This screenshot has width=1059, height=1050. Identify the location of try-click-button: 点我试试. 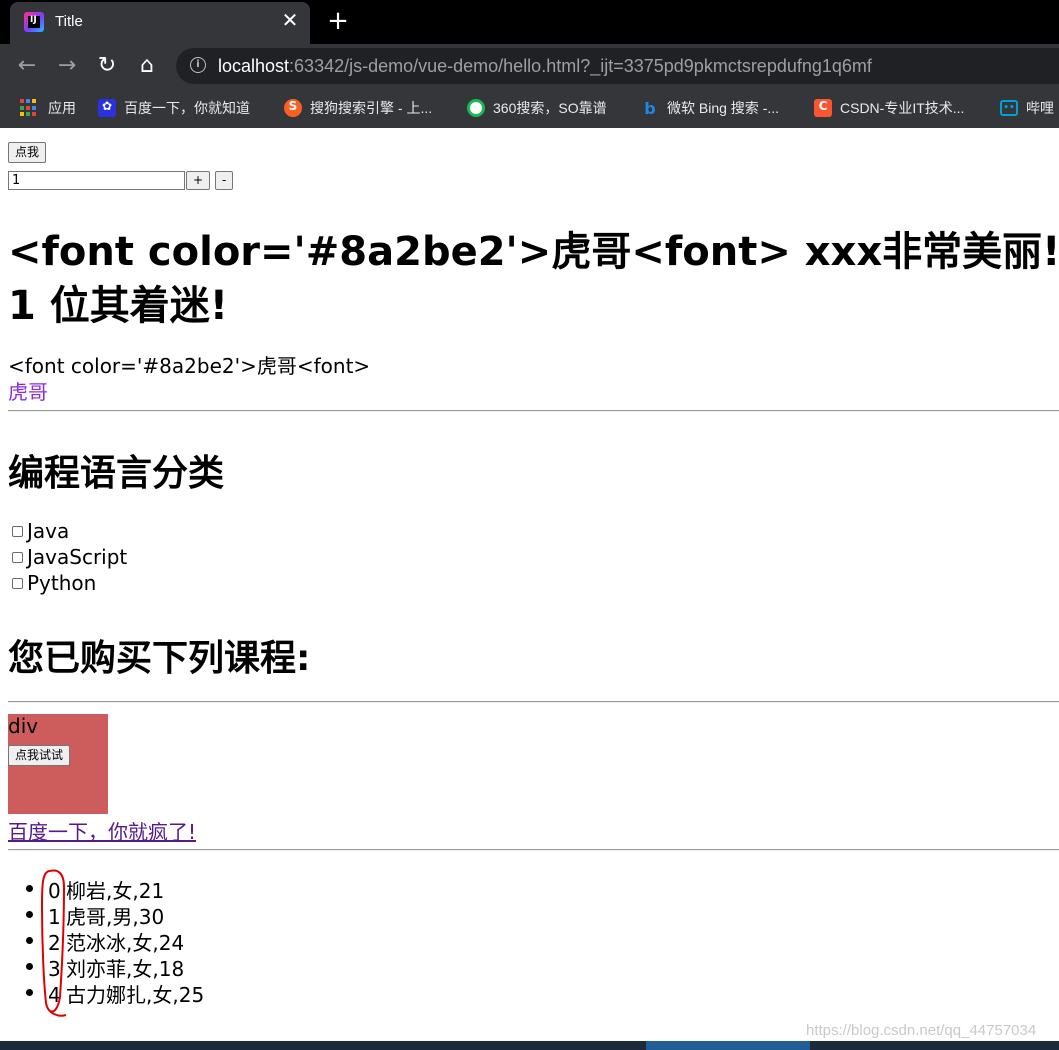
(39, 755).